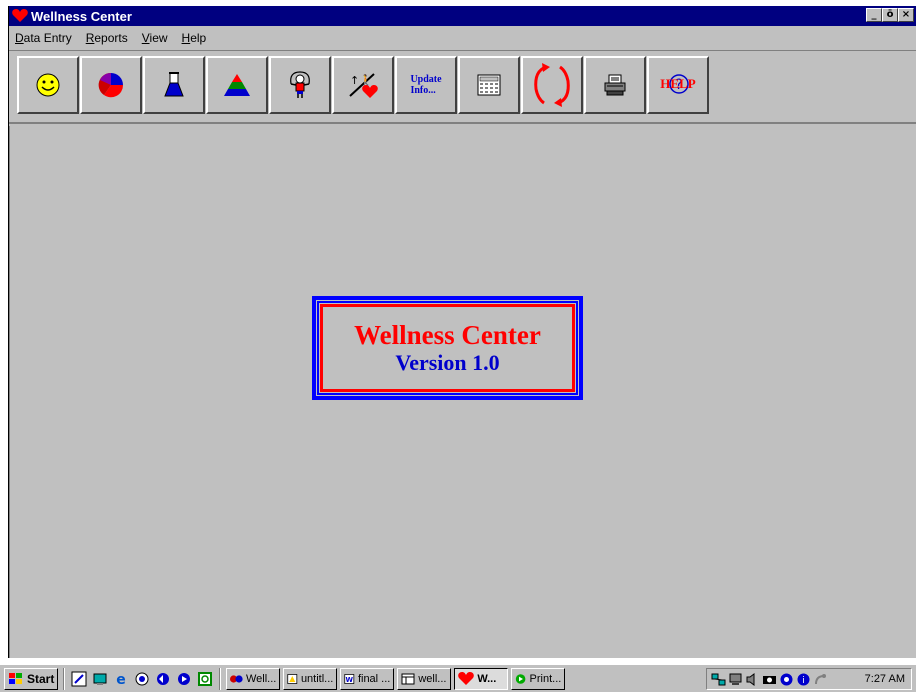  What do you see at coordinates (462, 16) in the screenshot?
I see `title-bar: Wellness Center _ ō ×` at bounding box center [462, 16].